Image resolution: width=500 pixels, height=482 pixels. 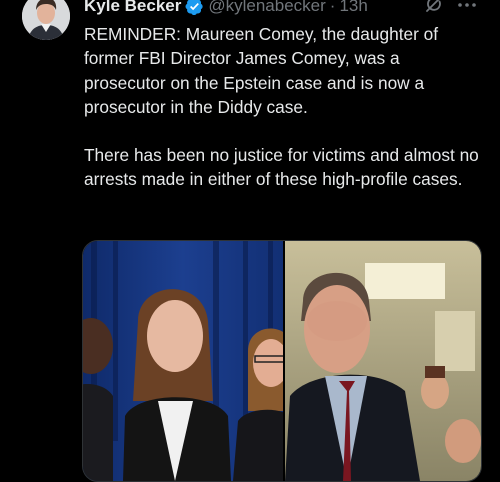 I want to click on avatar, so click(x=46, y=20).